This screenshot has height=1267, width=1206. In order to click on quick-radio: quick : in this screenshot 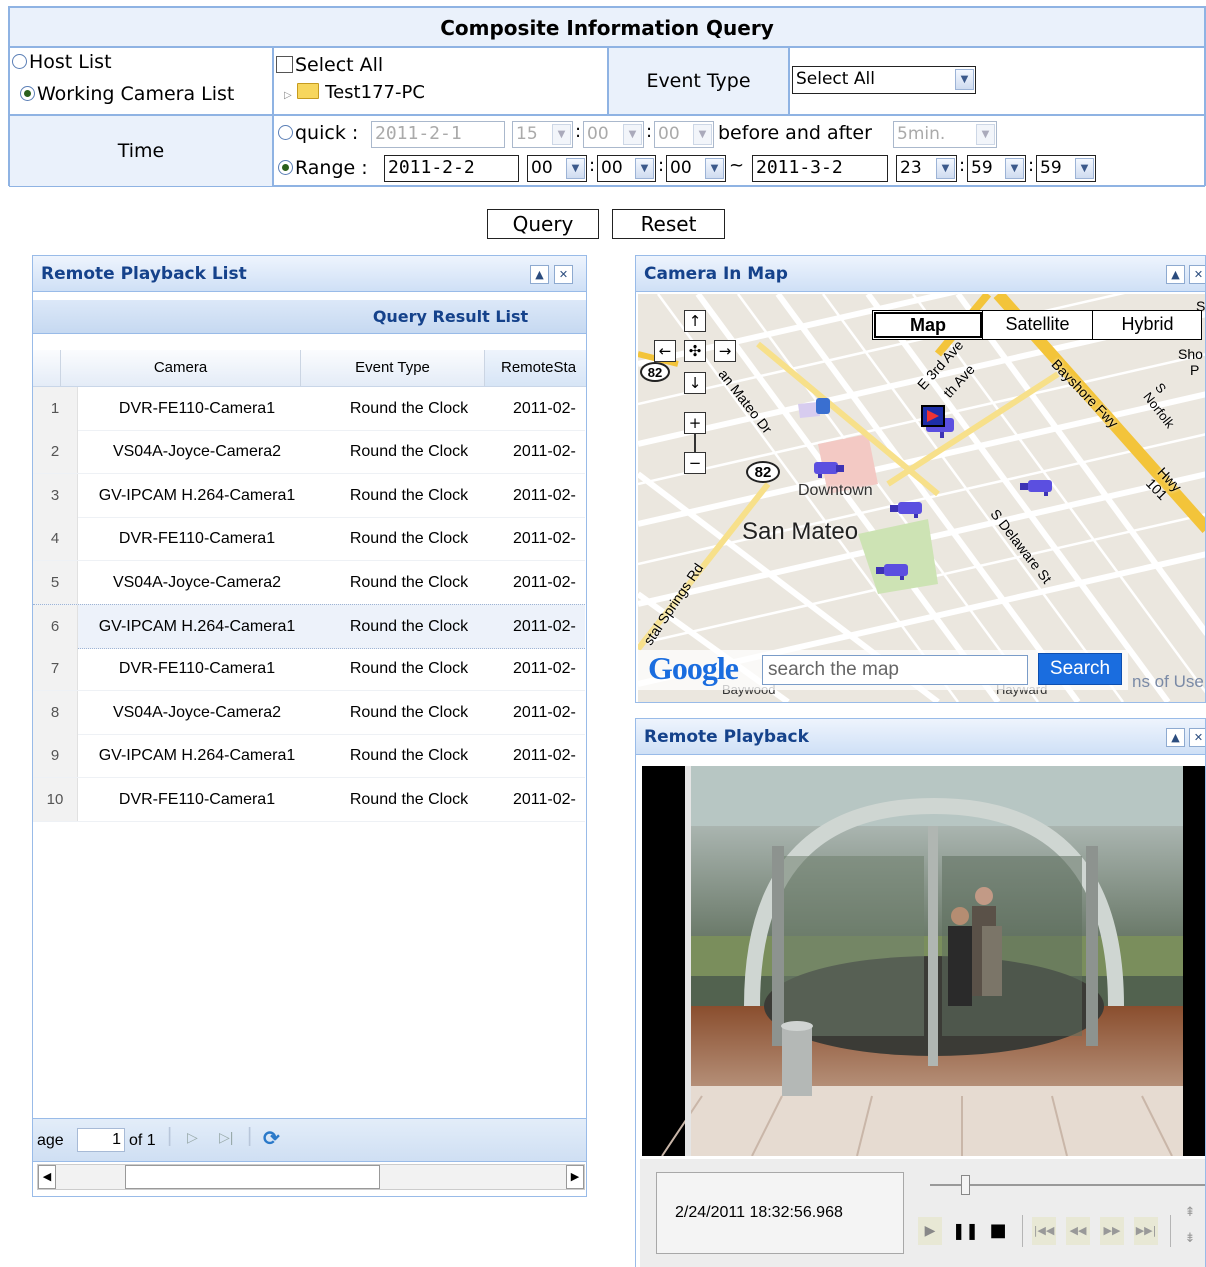, I will do `click(318, 133)`.